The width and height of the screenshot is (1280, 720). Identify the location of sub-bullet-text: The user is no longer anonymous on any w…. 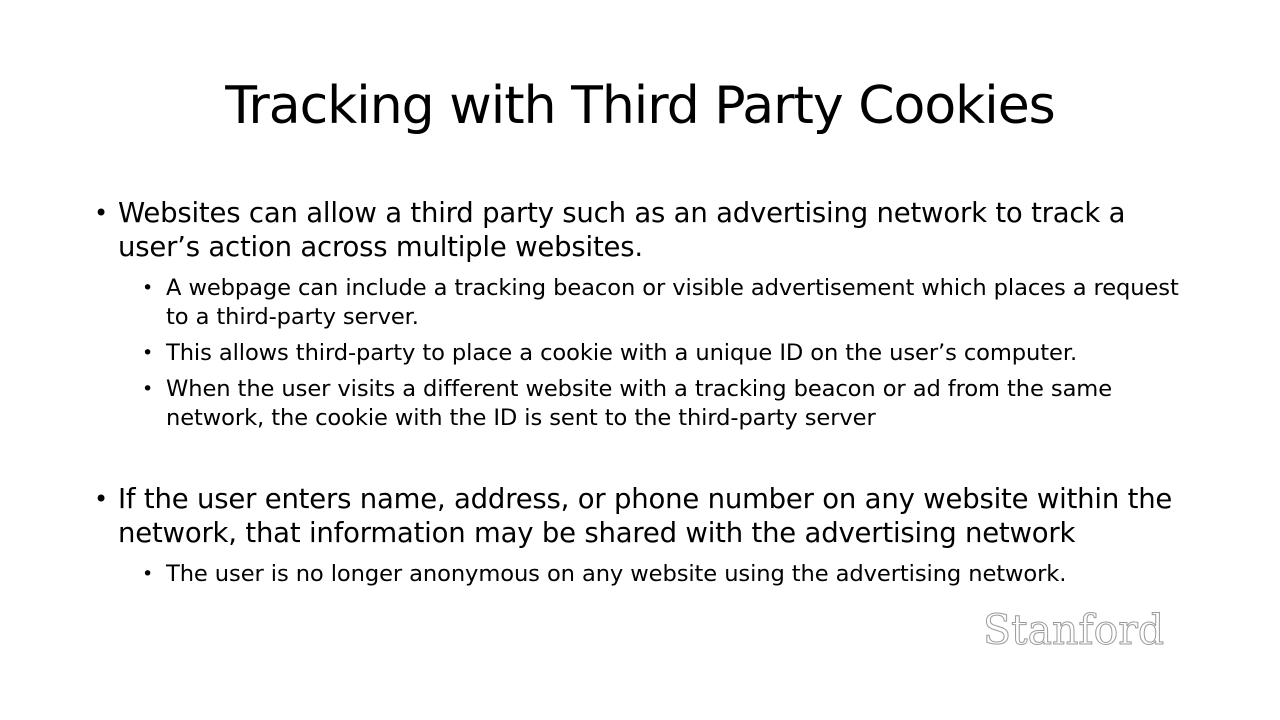
(616, 574).